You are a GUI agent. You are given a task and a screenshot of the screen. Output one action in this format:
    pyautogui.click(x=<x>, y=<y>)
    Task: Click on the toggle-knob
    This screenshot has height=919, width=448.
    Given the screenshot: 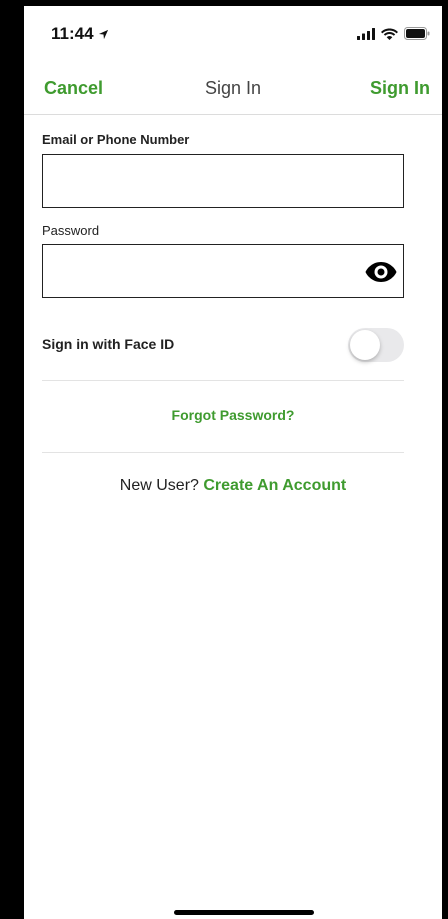 What is the action you would take?
    pyautogui.click(x=365, y=345)
    